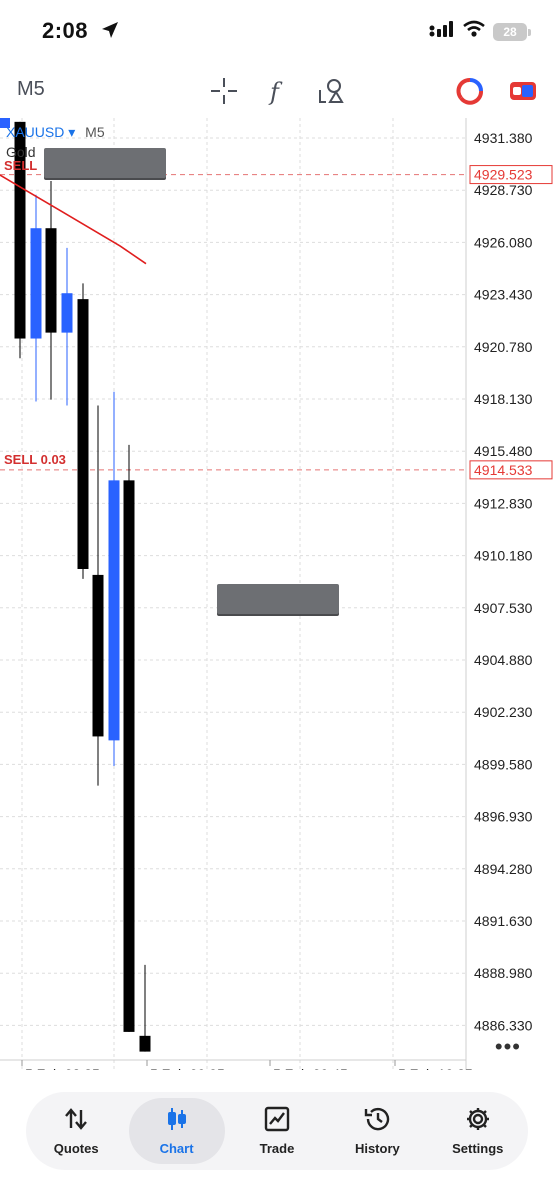 The width and height of the screenshot is (555, 1200). I want to click on price-axis-label: 4915.480, so click(503, 451).